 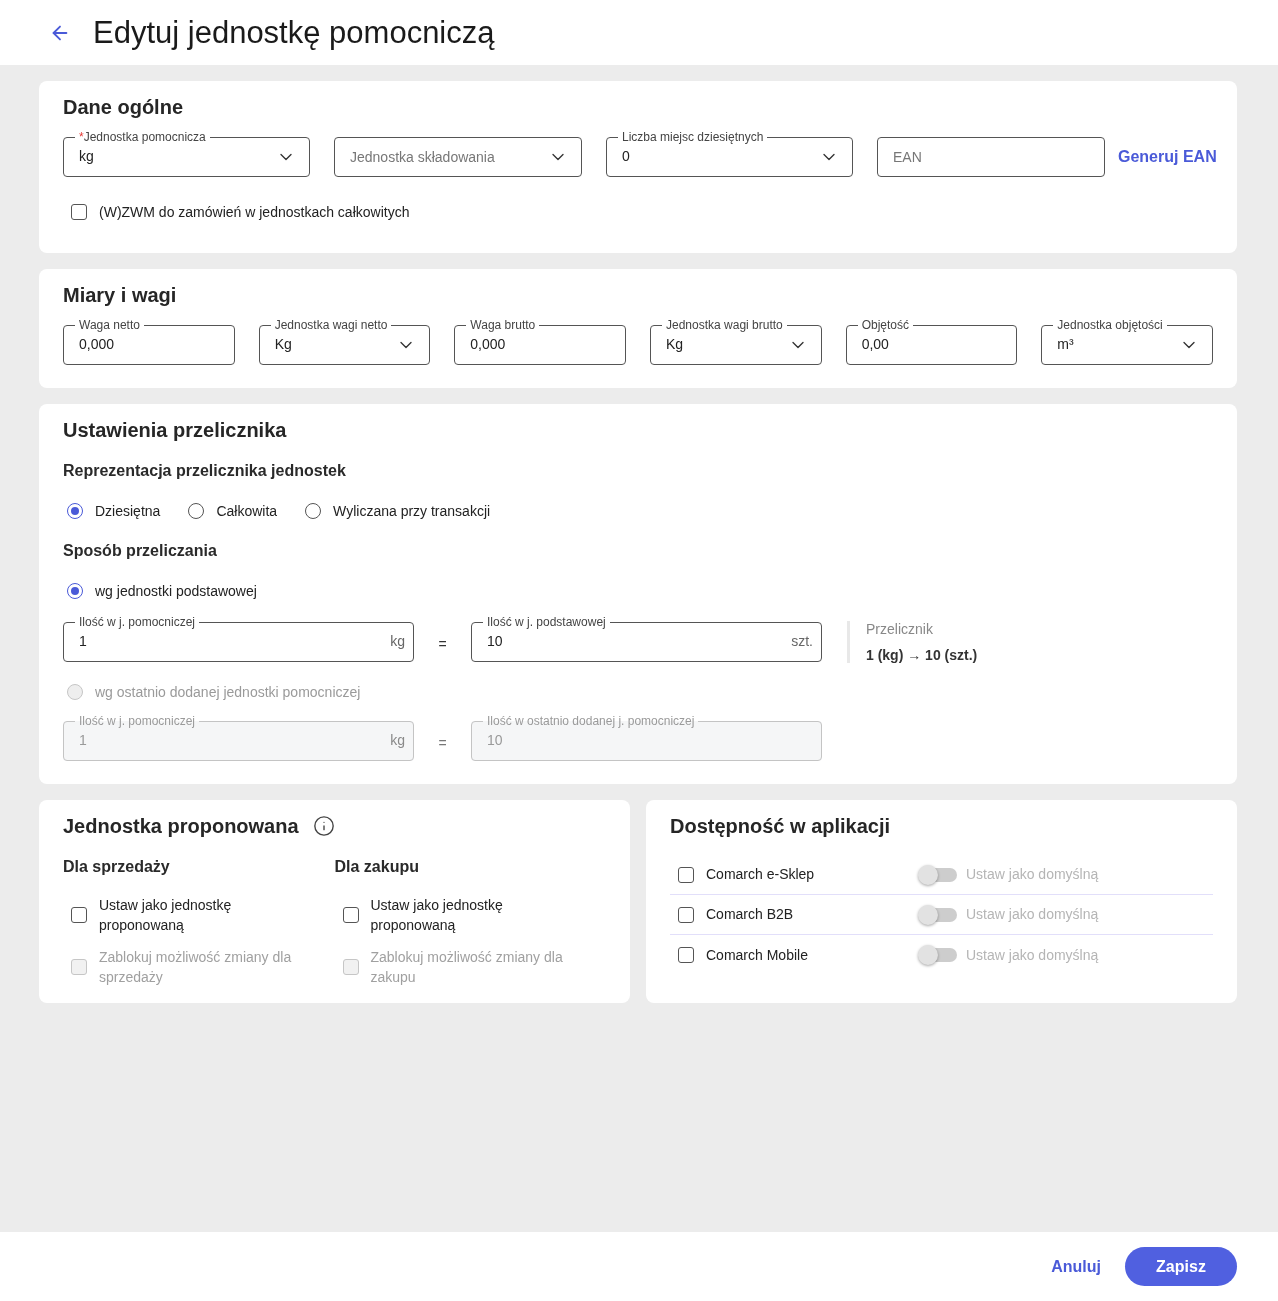 What do you see at coordinates (377, 867) in the screenshot?
I see `column-title: Dla zakupu` at bounding box center [377, 867].